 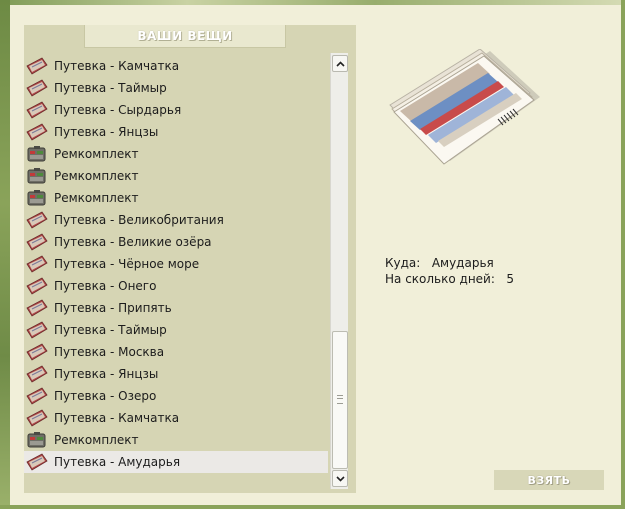 I want to click on list-item: Путевка - Амударья, so click(x=176, y=462).